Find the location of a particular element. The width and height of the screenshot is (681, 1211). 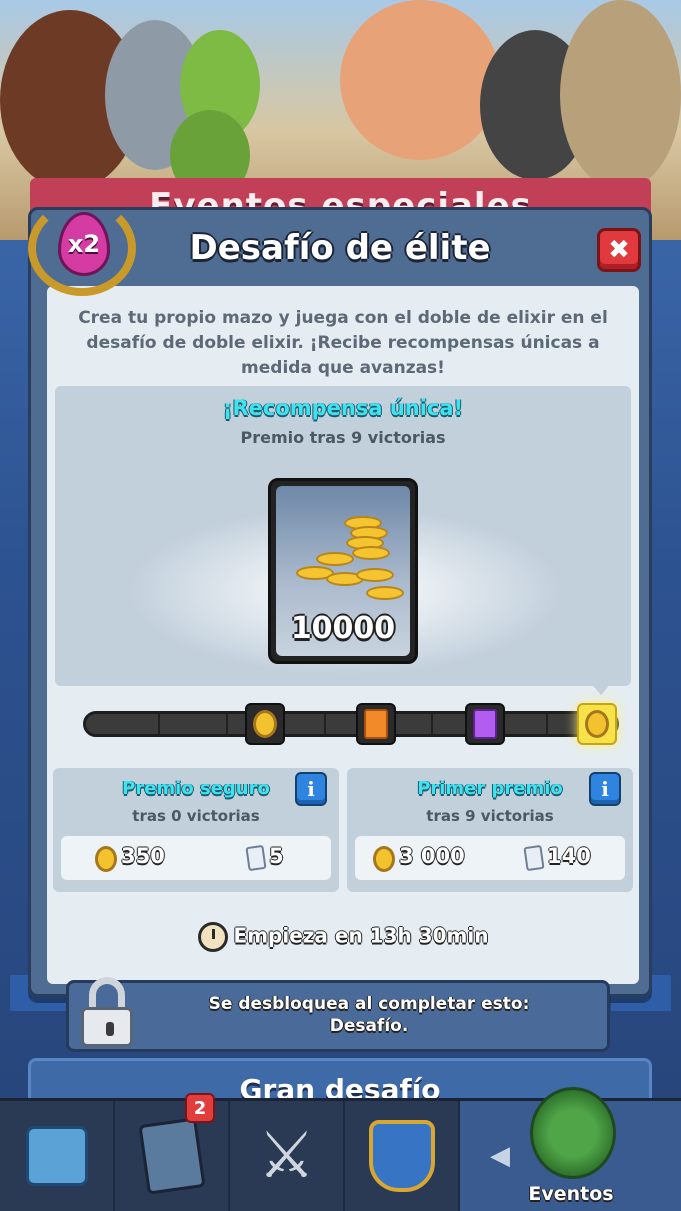

milestone-orange-card is located at coordinates (376, 724).